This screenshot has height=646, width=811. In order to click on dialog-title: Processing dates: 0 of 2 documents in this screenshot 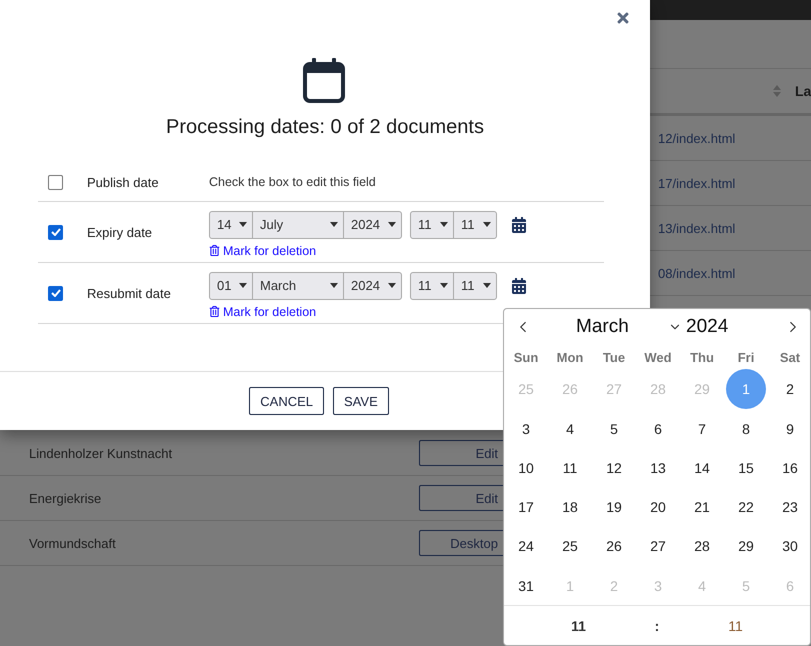, I will do `click(325, 127)`.